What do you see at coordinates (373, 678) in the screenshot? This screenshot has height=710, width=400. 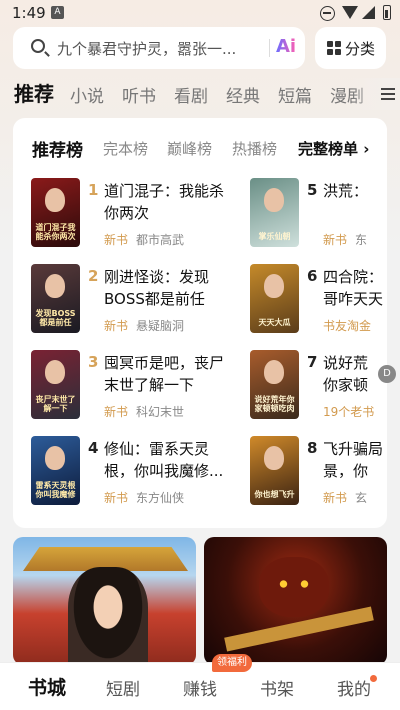 I see `notification-dot` at bounding box center [373, 678].